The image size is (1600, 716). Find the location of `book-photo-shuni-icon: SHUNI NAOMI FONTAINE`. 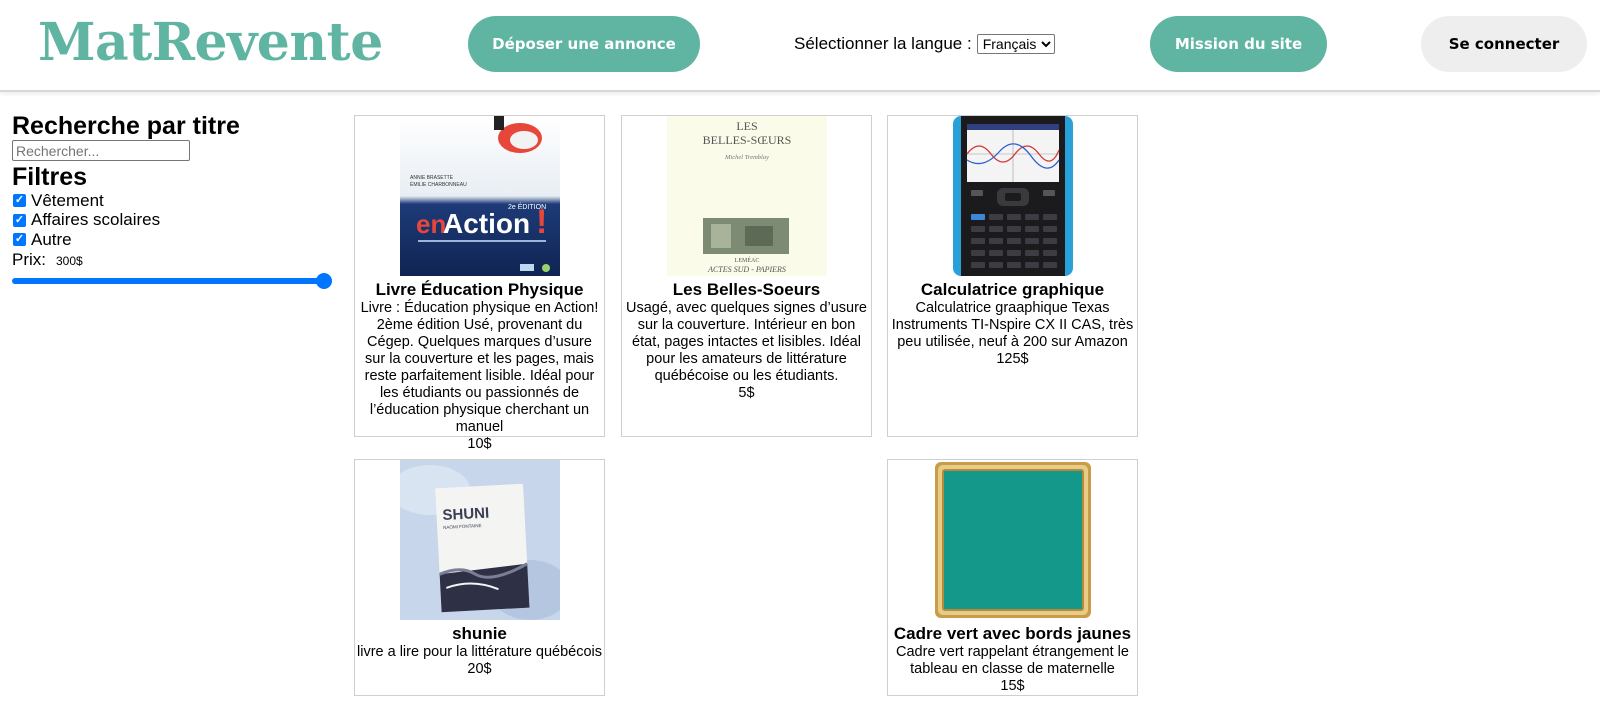

book-photo-shuni-icon: SHUNI NAOMI FONTAINE is located at coordinates (479, 540).